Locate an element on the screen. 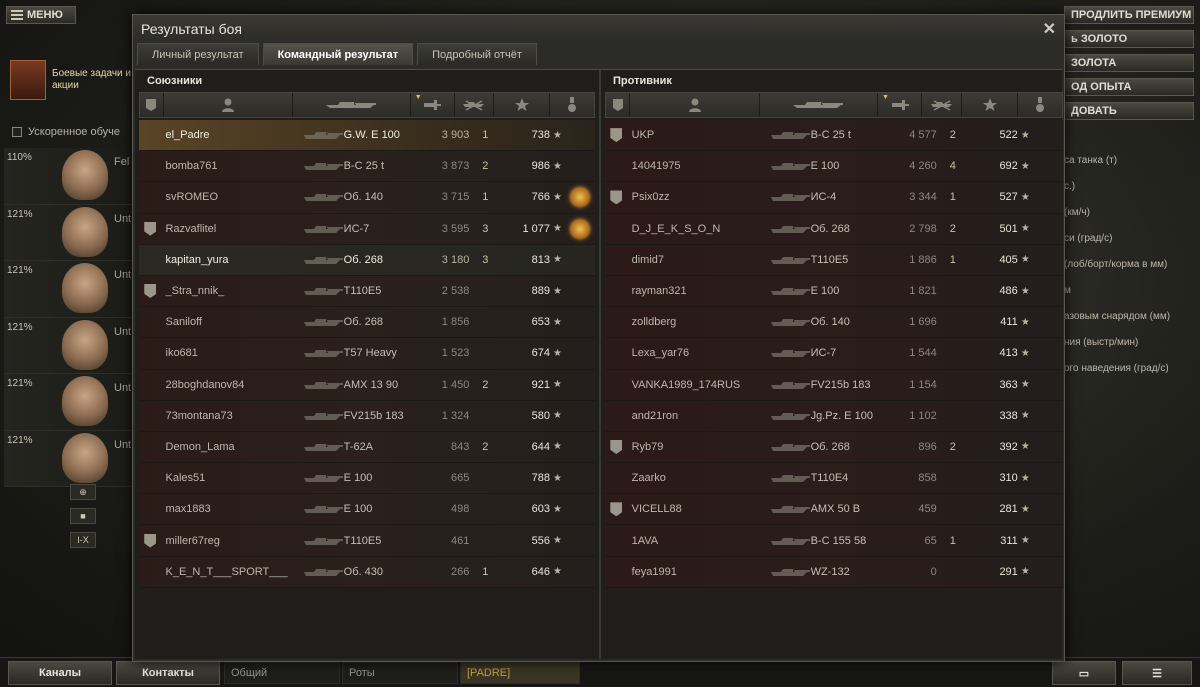  player-row: Zaarko T110E4 858 310 ★ is located at coordinates (834, 479).